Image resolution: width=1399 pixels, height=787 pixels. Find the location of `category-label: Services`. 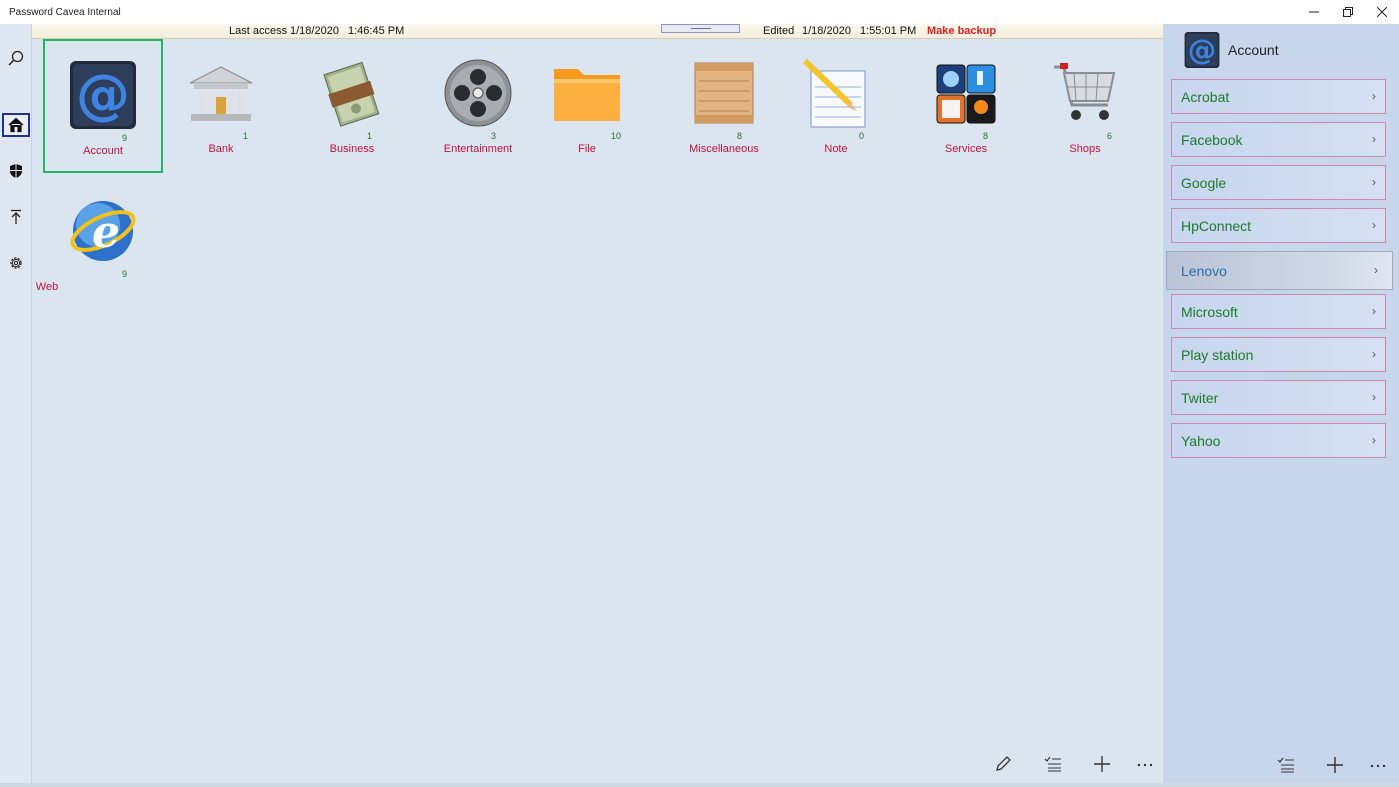

category-label: Services is located at coordinates (966, 149).